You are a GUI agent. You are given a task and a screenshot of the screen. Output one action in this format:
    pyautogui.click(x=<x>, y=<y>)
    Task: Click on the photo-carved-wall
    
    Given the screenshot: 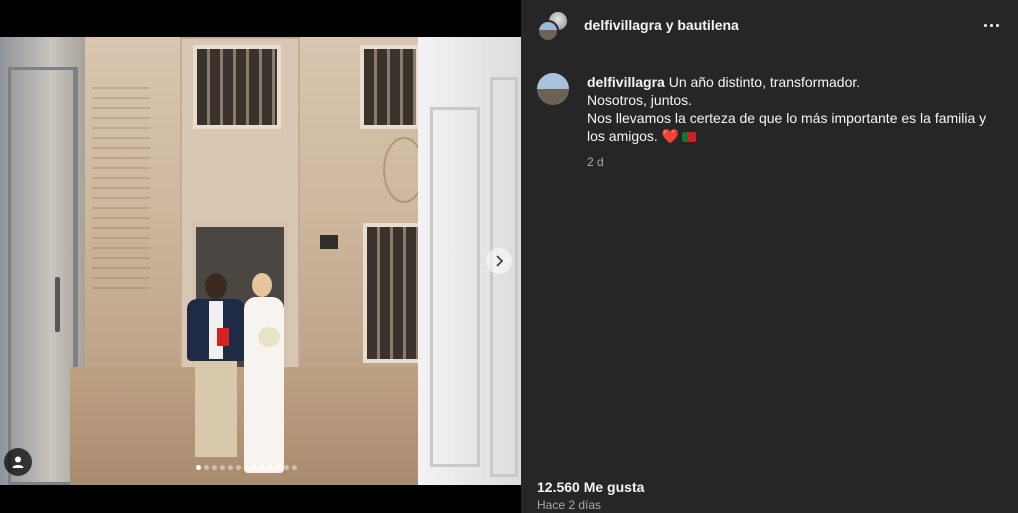 What is the action you would take?
    pyautogui.click(x=121, y=192)
    